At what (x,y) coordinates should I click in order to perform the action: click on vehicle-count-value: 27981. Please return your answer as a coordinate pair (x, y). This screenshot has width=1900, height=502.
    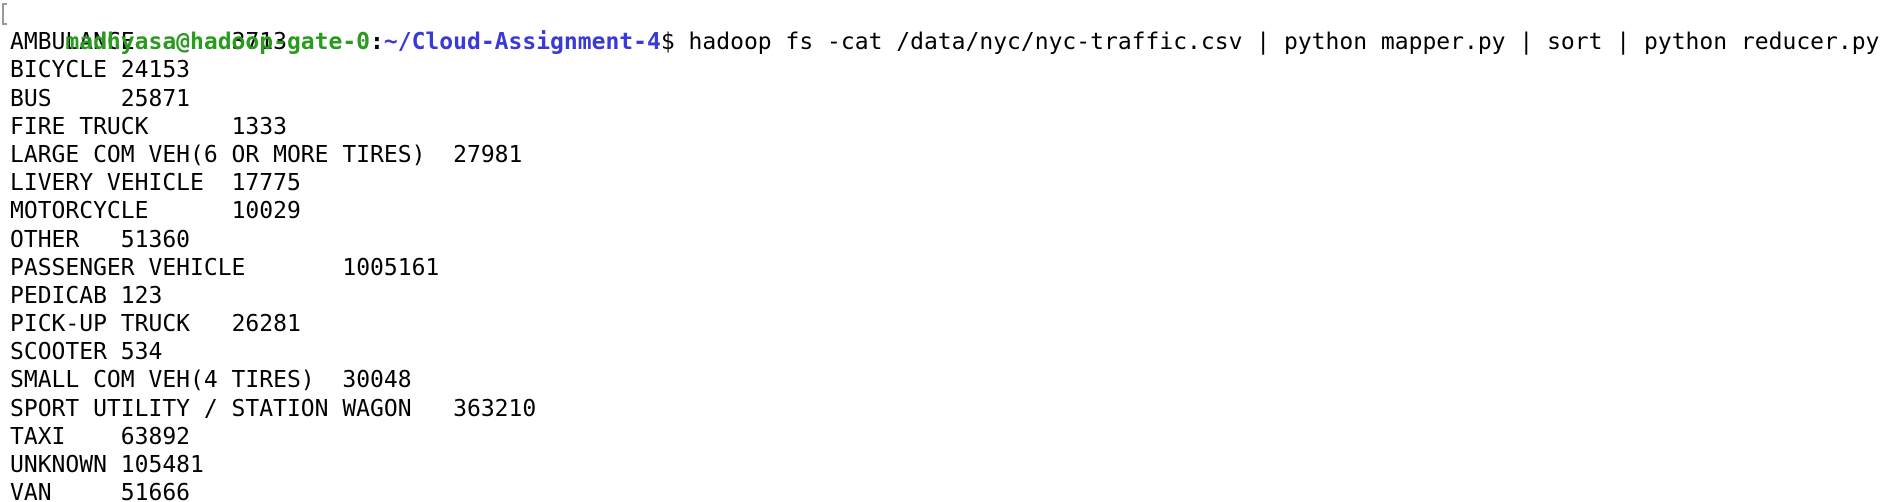
    Looking at the image, I should click on (488, 154).